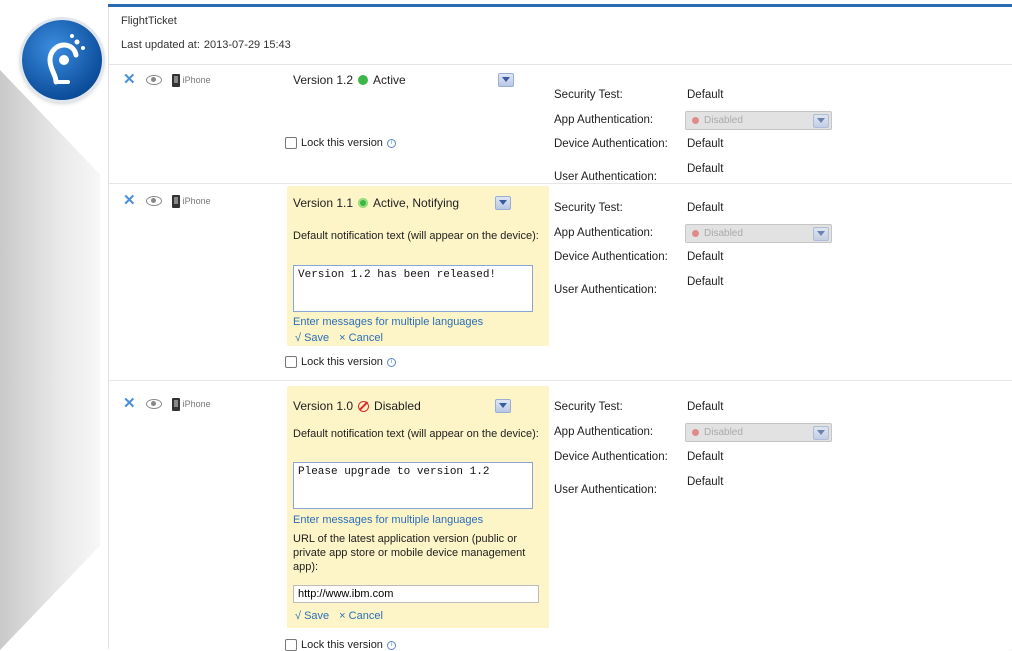 This screenshot has height=651, width=1012. I want to click on version-number: Version 1.2, so click(323, 80).